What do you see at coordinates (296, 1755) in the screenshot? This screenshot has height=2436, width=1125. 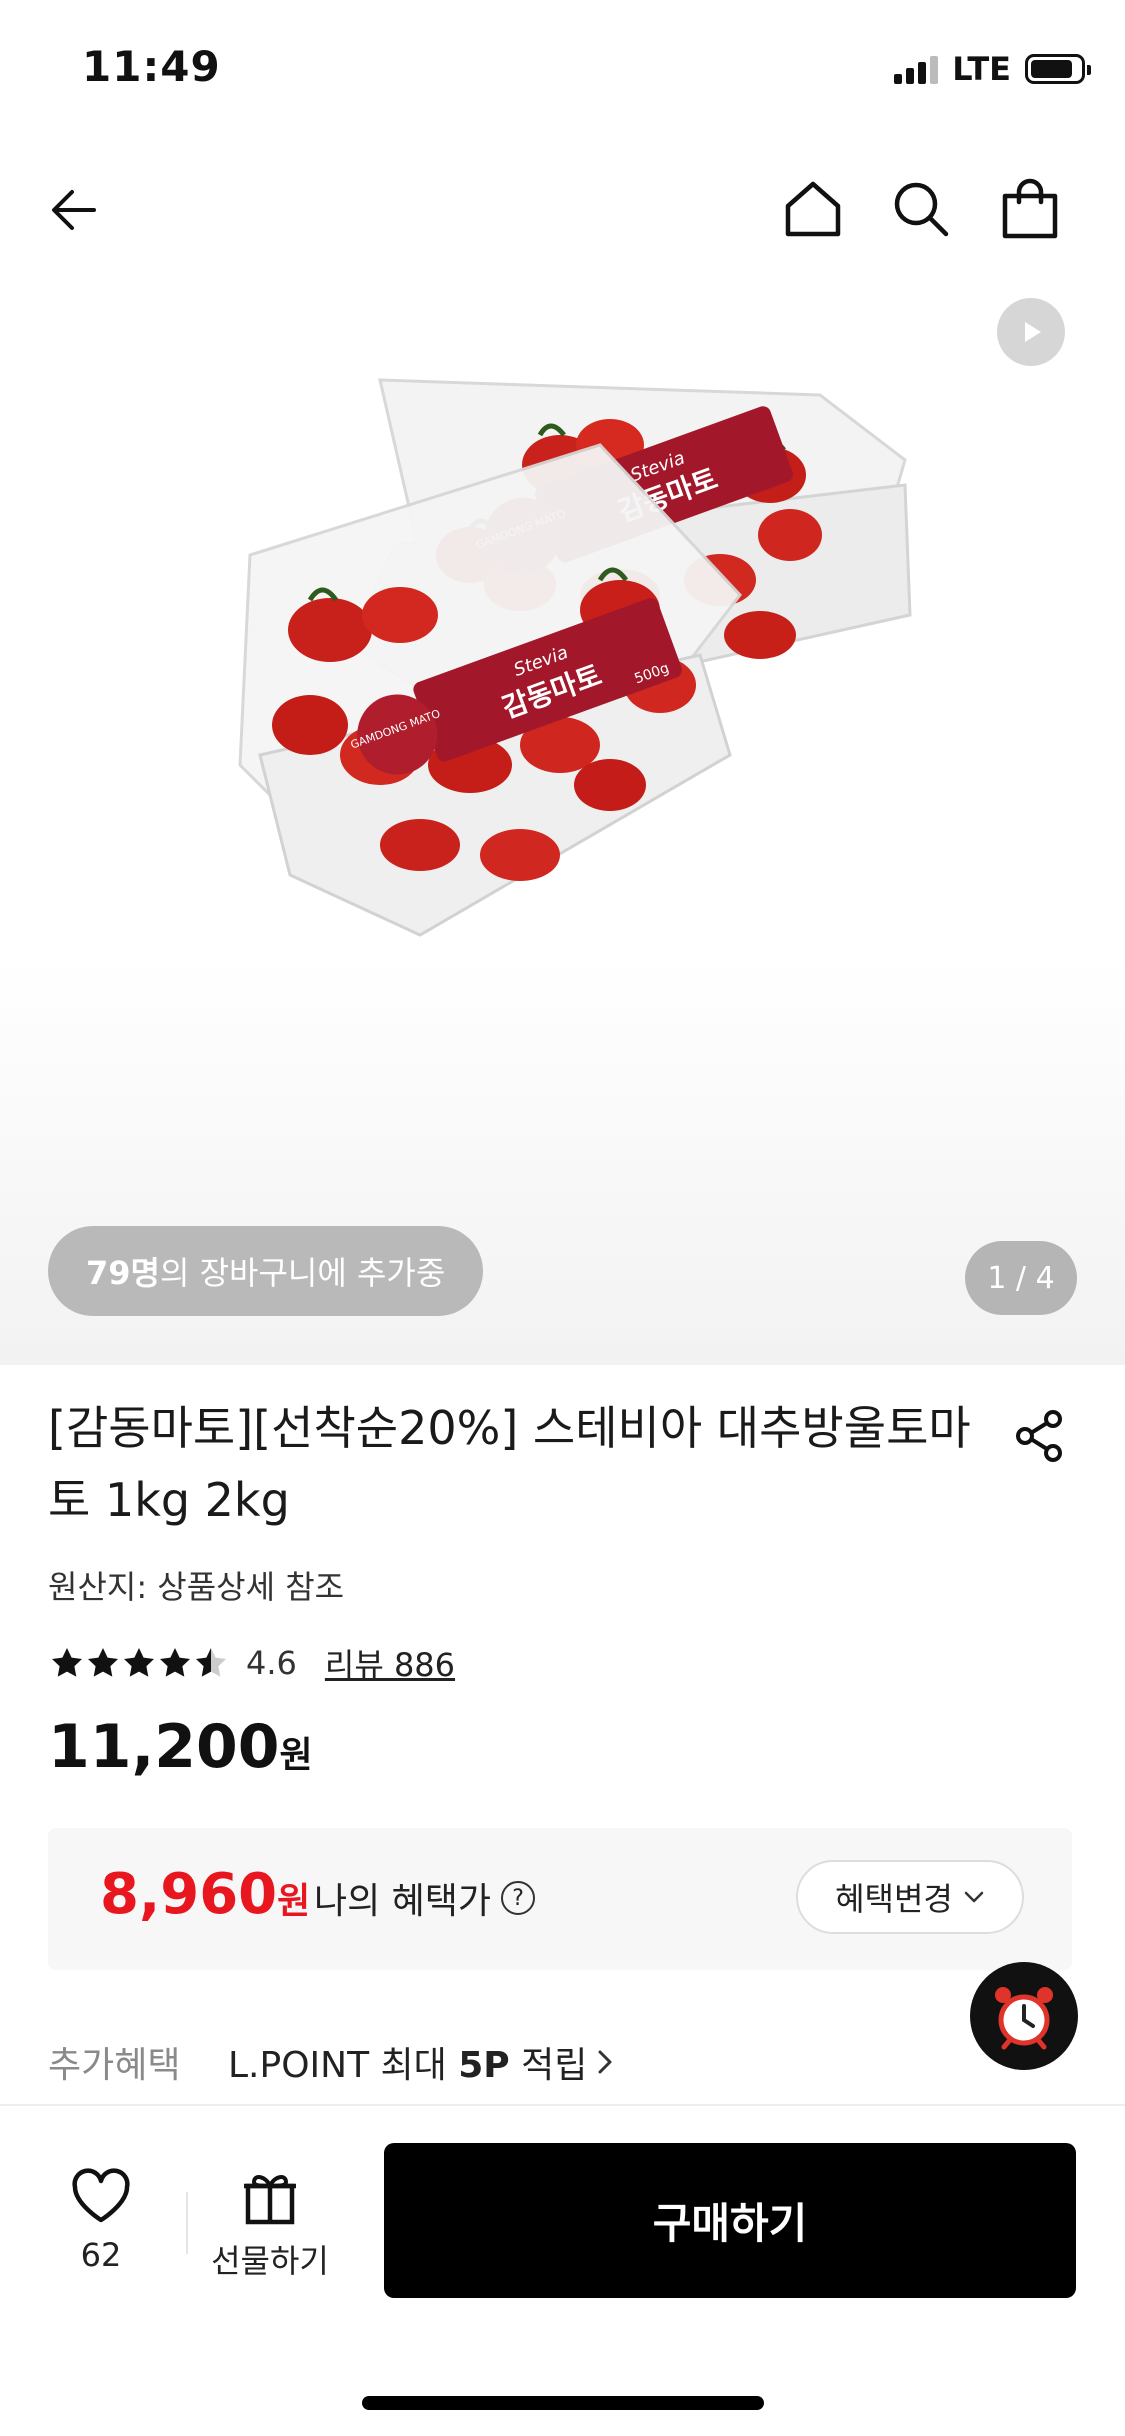 I see `original-price-unit: 원` at bounding box center [296, 1755].